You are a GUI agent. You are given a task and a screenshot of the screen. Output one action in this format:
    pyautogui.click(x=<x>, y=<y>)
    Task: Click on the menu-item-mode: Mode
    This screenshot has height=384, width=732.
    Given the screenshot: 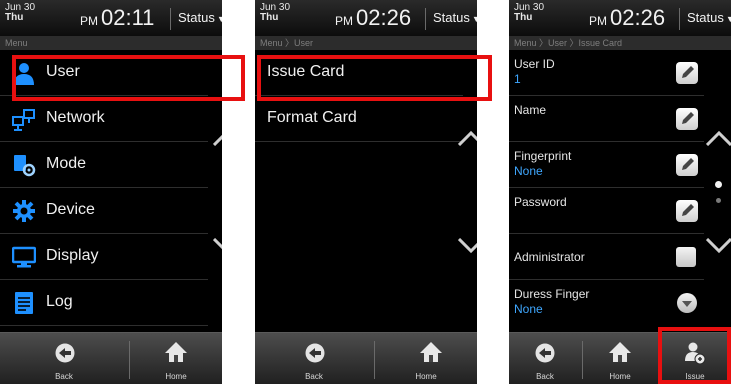 What is the action you would take?
    pyautogui.click(x=104, y=165)
    